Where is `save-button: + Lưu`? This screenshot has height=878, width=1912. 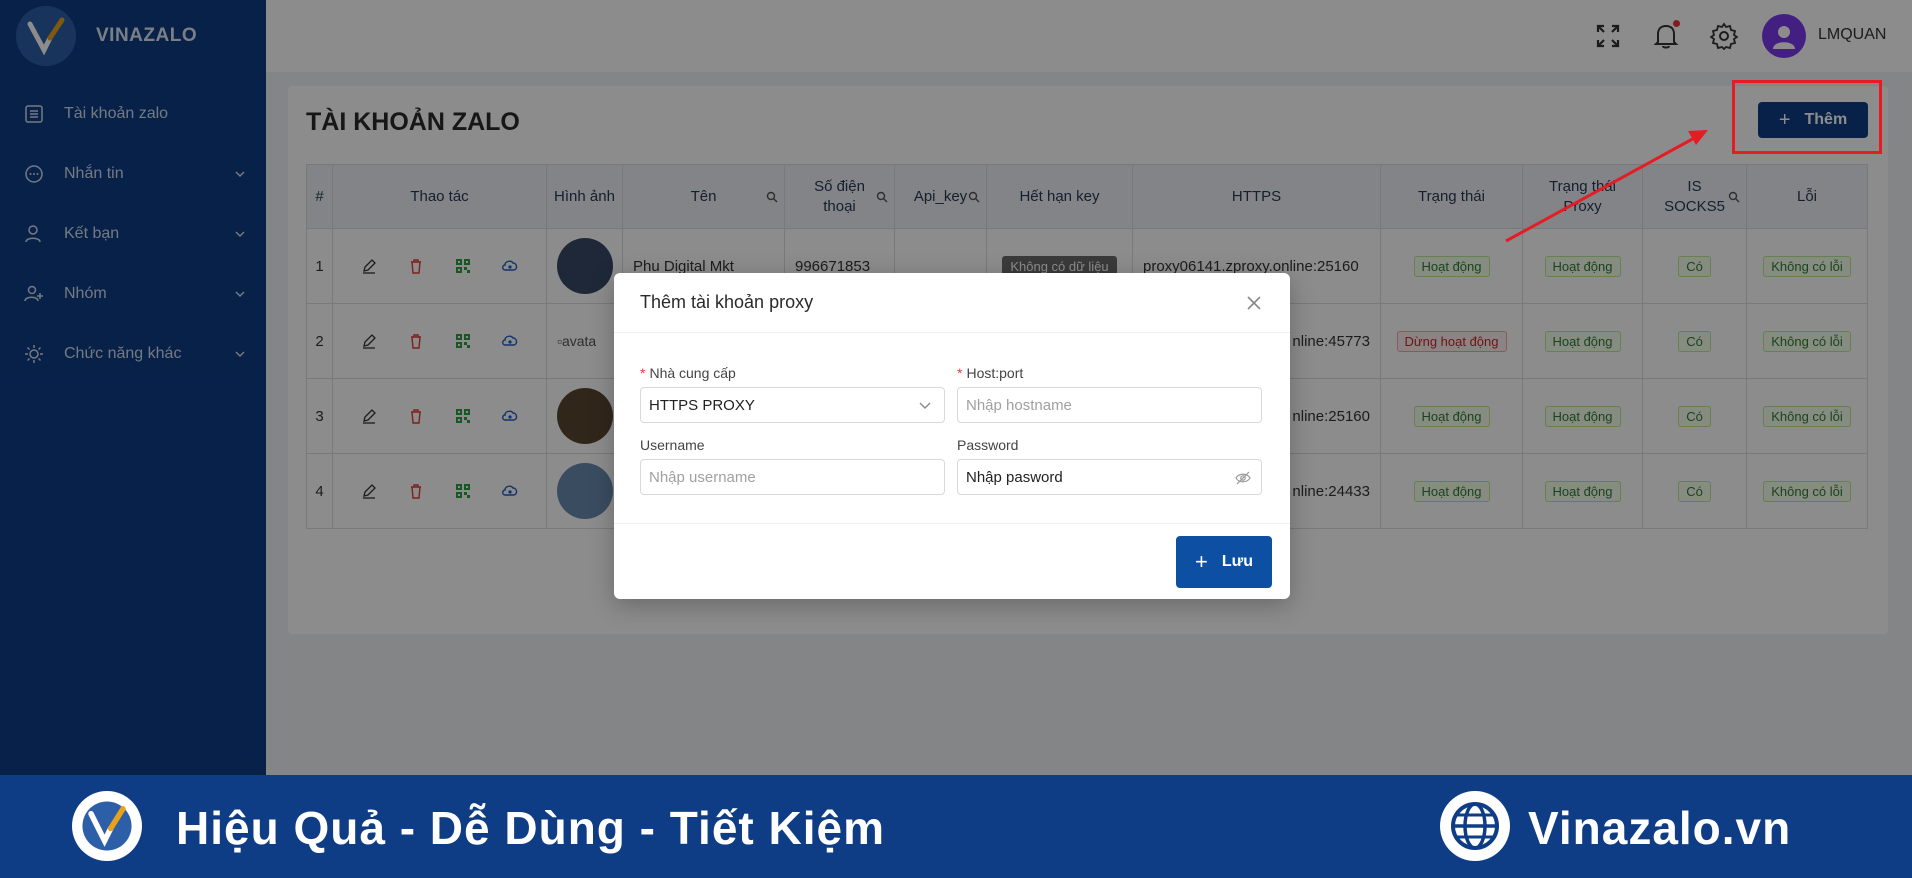
save-button: + Lưu is located at coordinates (1224, 562).